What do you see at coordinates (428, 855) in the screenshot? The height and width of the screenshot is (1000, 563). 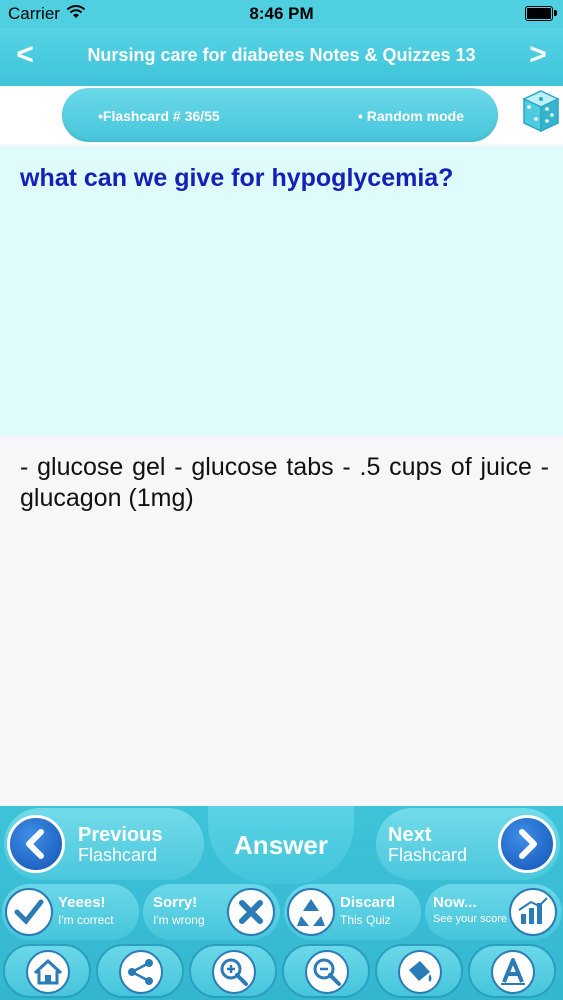 I see `next-sublabel: Flashcard` at bounding box center [428, 855].